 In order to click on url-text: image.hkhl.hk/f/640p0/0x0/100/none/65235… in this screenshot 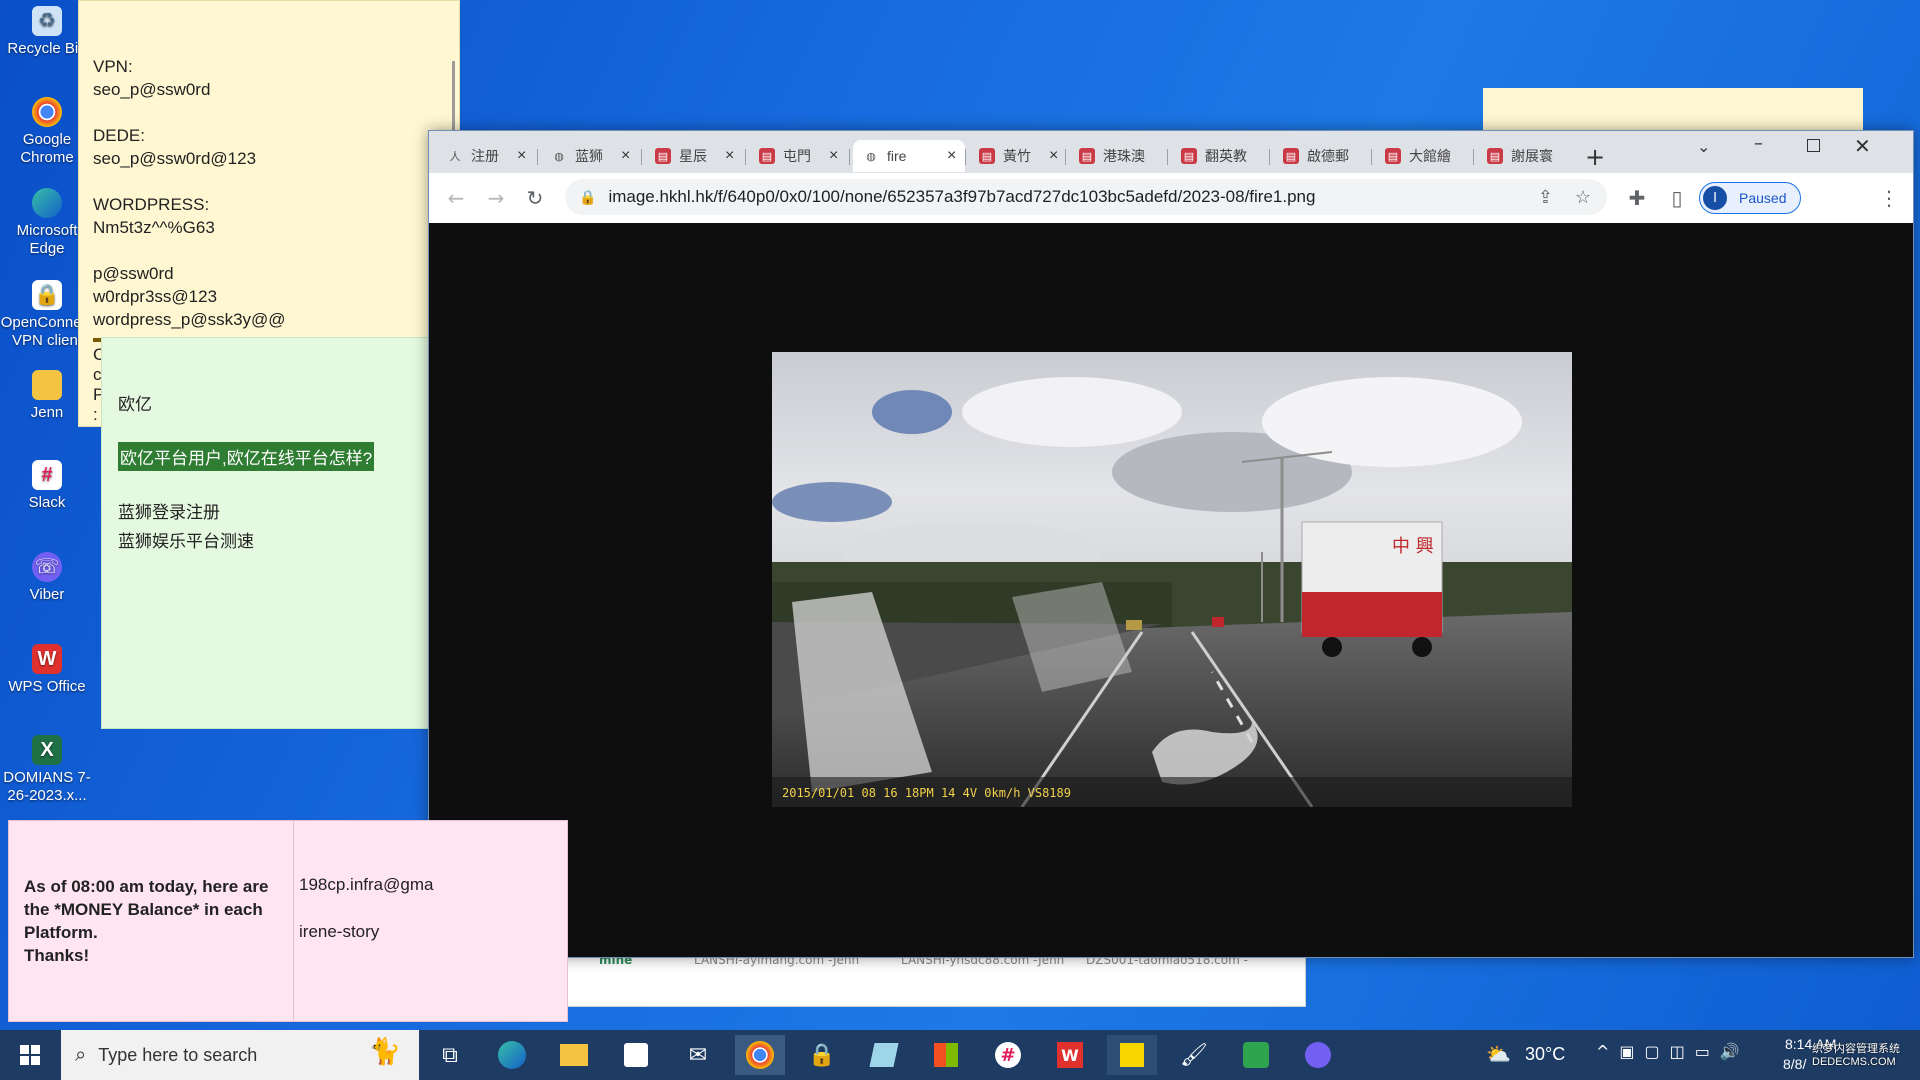, I will do `click(962, 196)`.